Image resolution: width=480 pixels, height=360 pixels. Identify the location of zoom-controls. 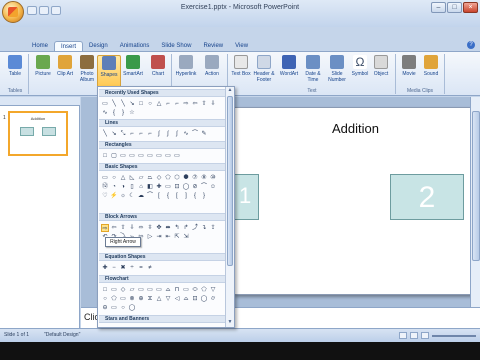
(437, 335).